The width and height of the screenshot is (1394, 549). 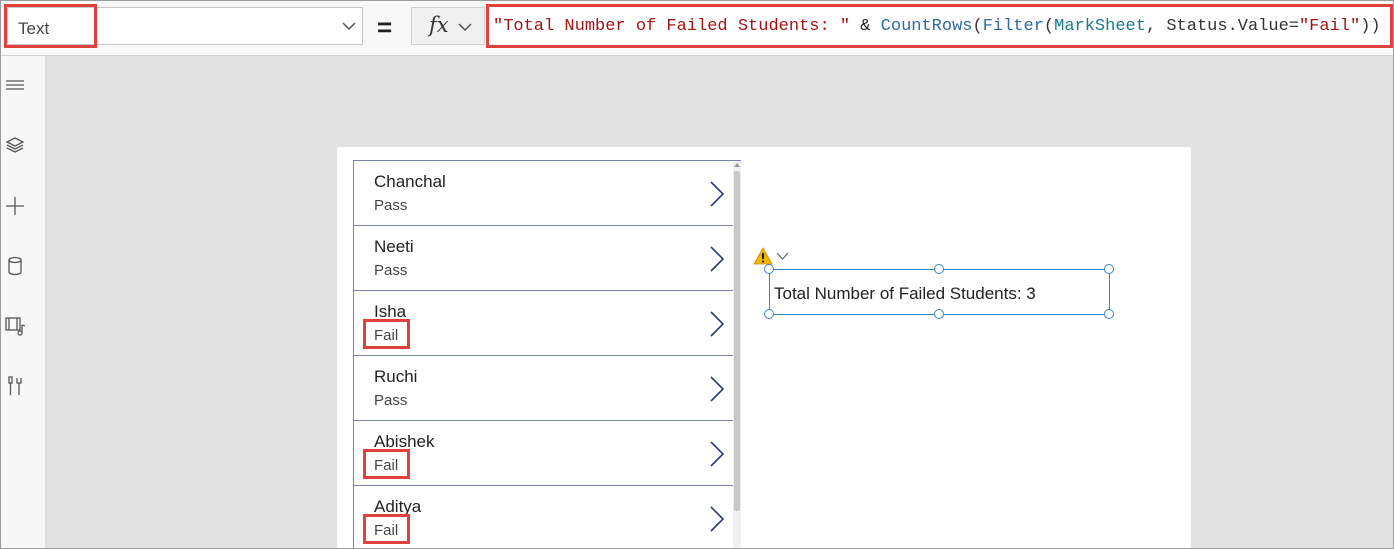 I want to click on student-name: Abishek, so click(x=404, y=441).